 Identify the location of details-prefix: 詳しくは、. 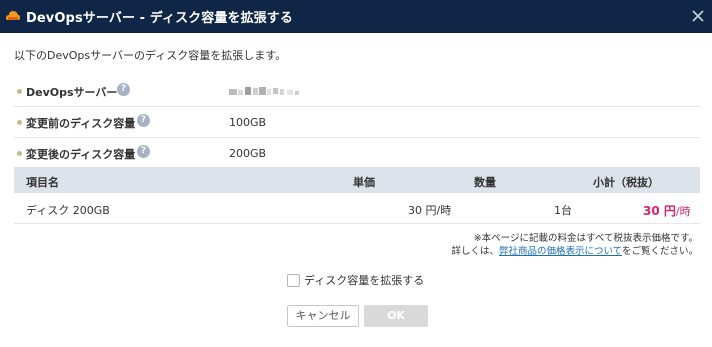
(475, 251).